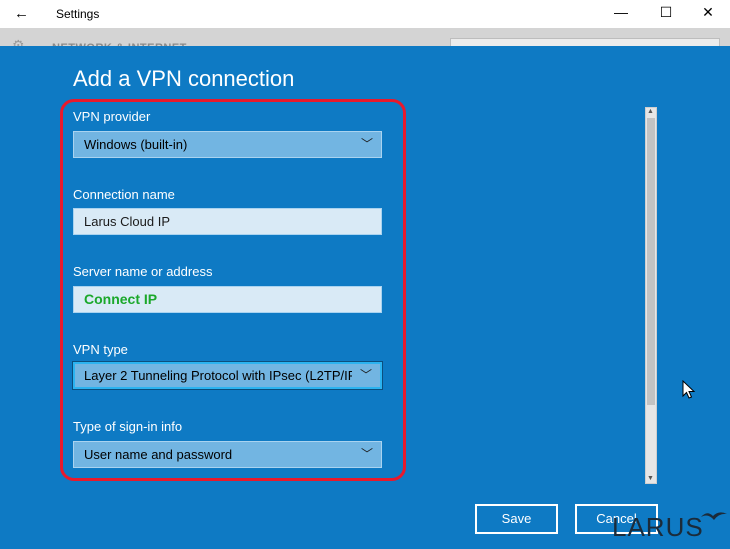  Describe the element at coordinates (365, 37) in the screenshot. I see `settings-page-behind: ⚙ NETWORK & INTERNET` at that location.